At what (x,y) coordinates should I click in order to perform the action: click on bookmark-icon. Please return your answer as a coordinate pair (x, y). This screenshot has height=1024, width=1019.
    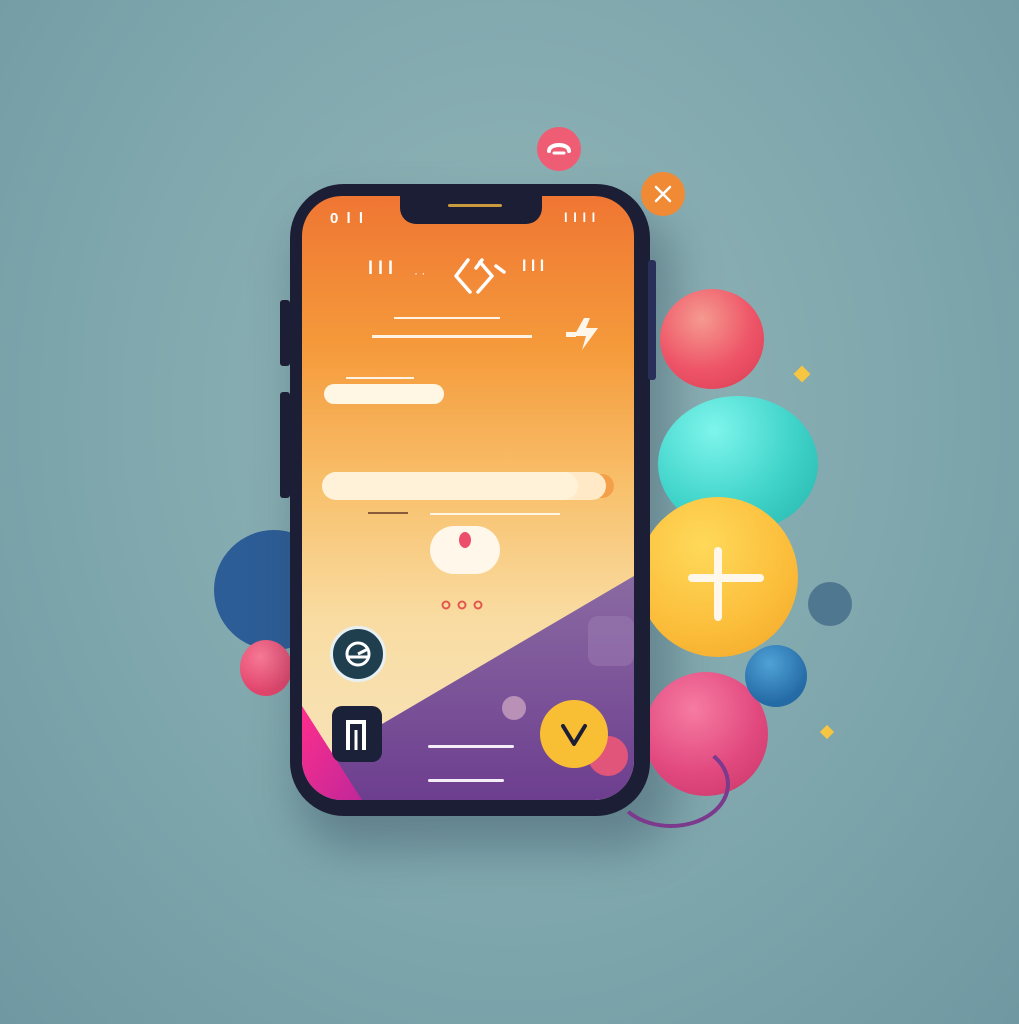
    Looking at the image, I should click on (356, 735).